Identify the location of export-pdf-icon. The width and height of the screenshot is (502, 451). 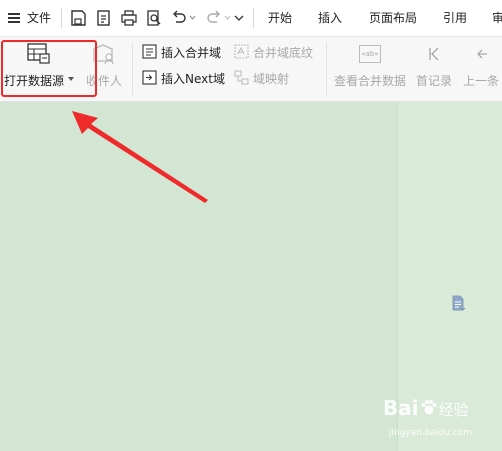
(104, 18).